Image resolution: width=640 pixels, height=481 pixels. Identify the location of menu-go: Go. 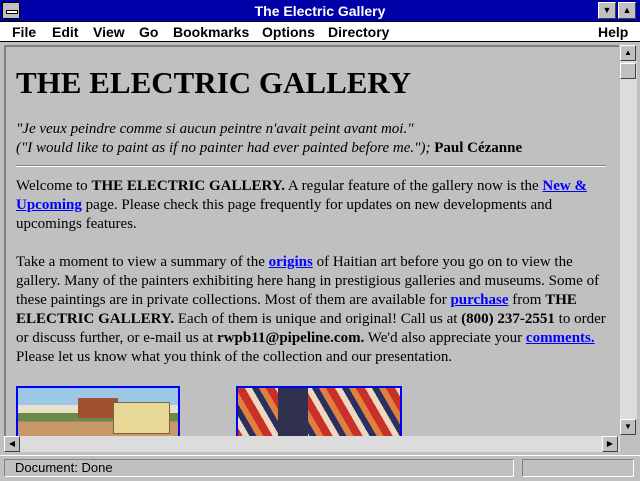
(148, 32).